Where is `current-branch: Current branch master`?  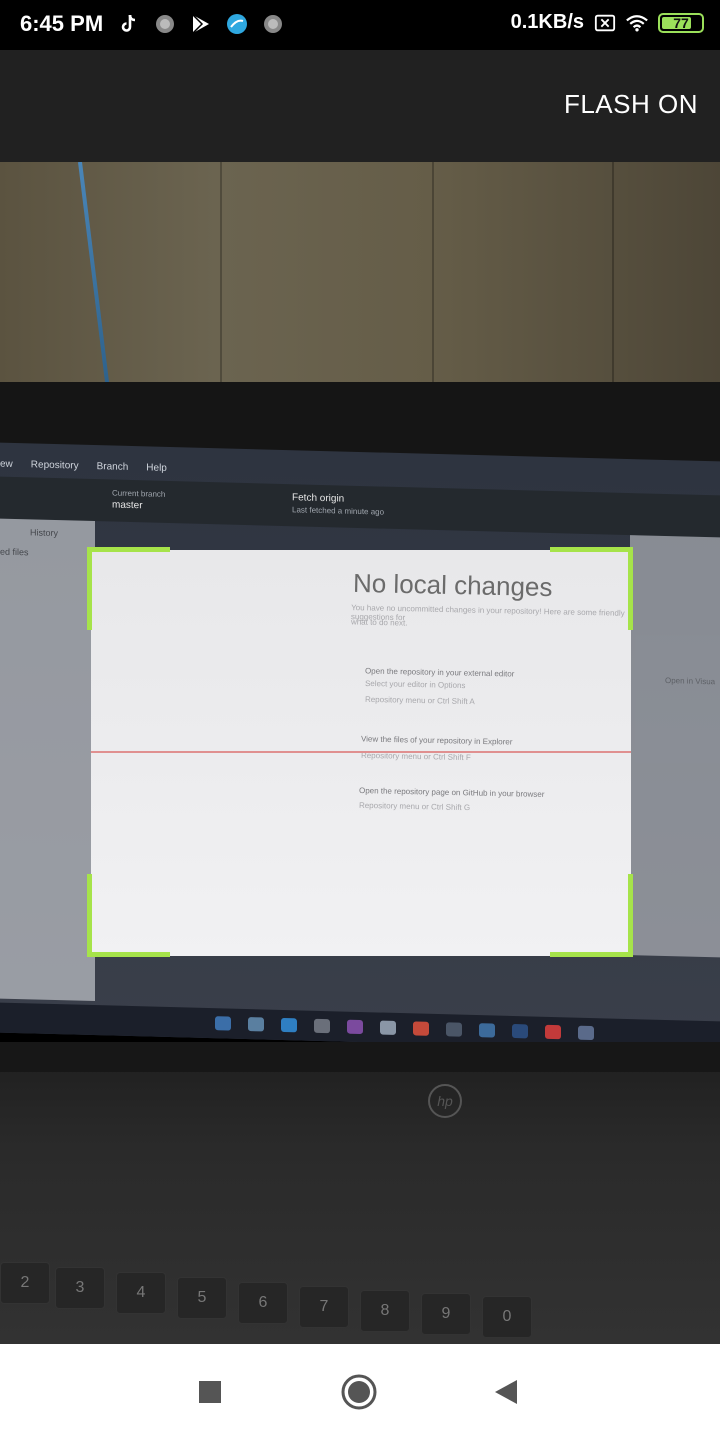
current-branch: Current branch master is located at coordinates (138, 500).